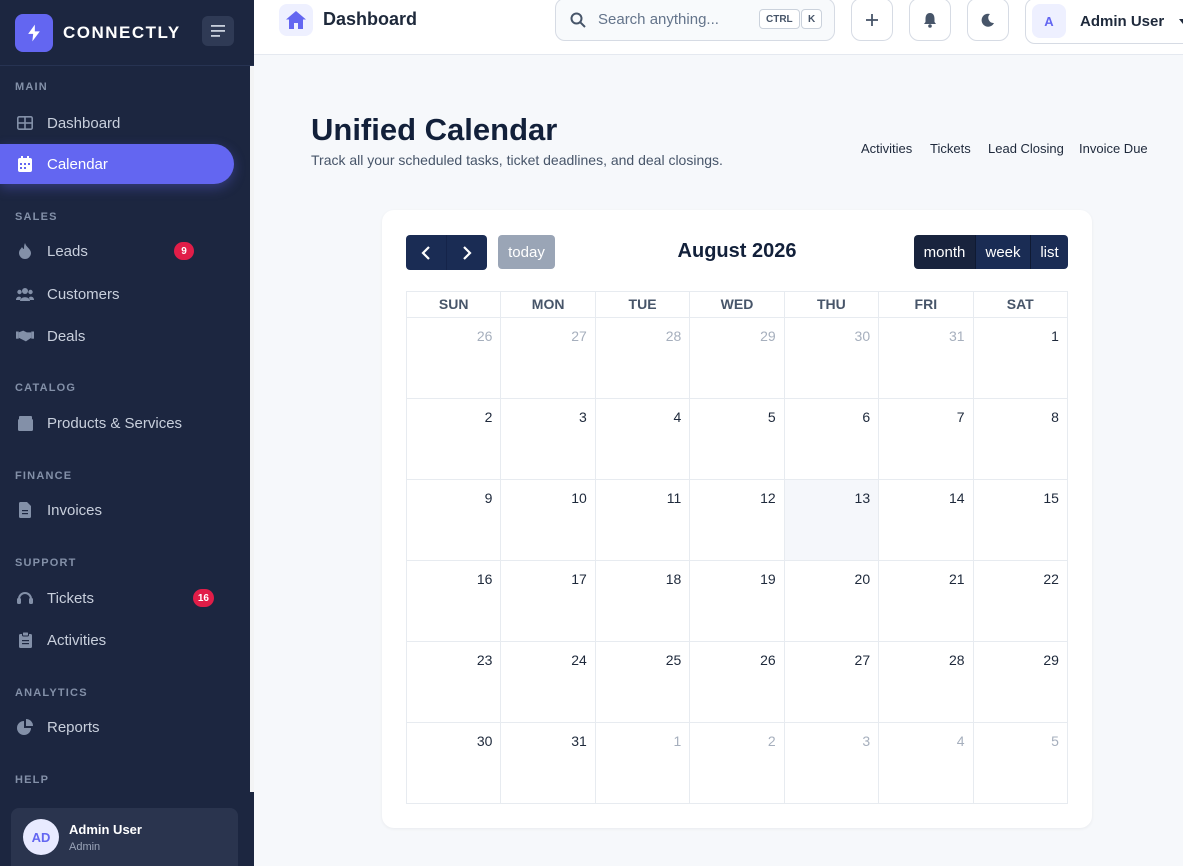 The height and width of the screenshot is (866, 1183). What do you see at coordinates (832, 601) in the screenshot?
I see `calendar-day-cell: 20` at bounding box center [832, 601].